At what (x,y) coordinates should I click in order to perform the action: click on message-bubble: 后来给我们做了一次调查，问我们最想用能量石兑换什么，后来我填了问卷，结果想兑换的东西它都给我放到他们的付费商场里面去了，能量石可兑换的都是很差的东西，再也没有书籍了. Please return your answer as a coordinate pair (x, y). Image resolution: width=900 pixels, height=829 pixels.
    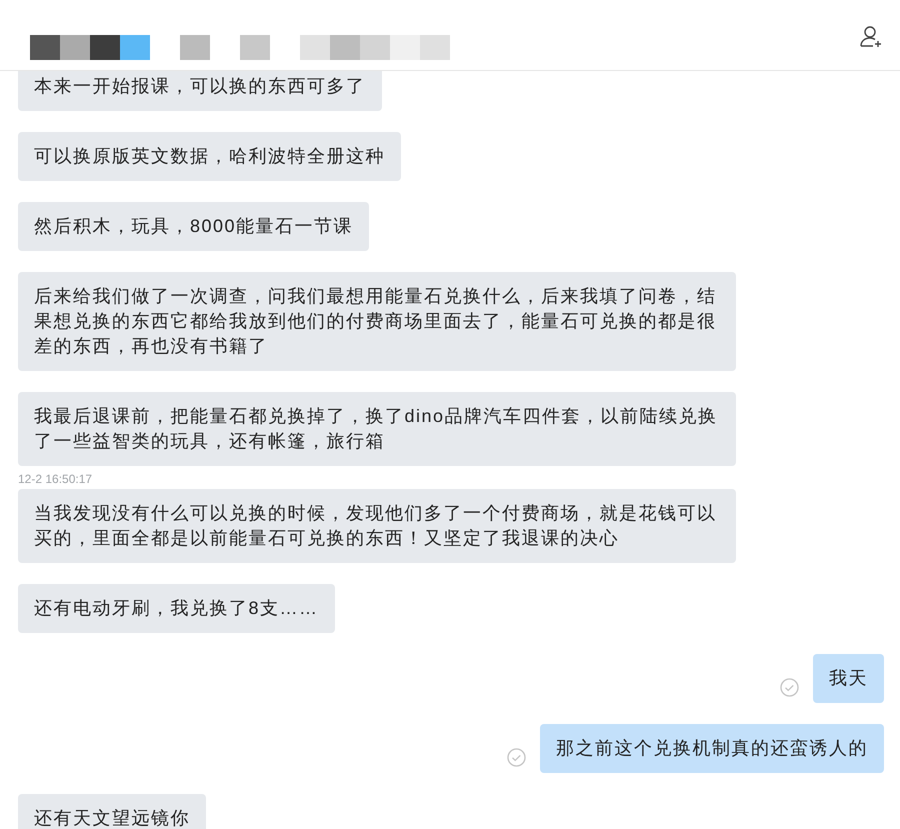
    Looking at the image, I should click on (377, 321).